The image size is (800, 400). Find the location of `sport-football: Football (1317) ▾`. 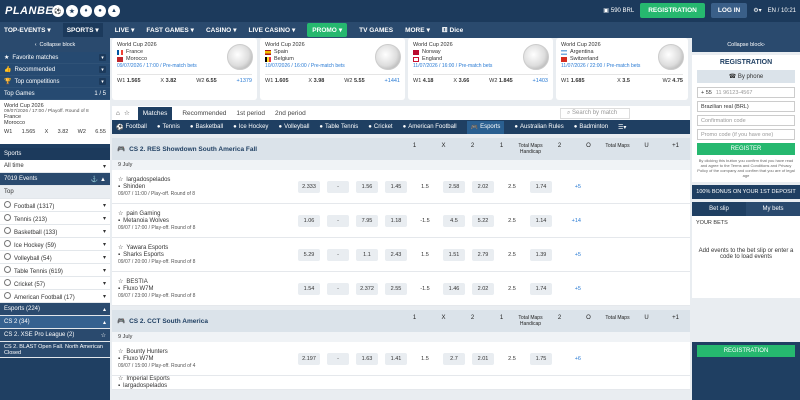

sport-football: Football (1317) ▾ is located at coordinates (55, 205).